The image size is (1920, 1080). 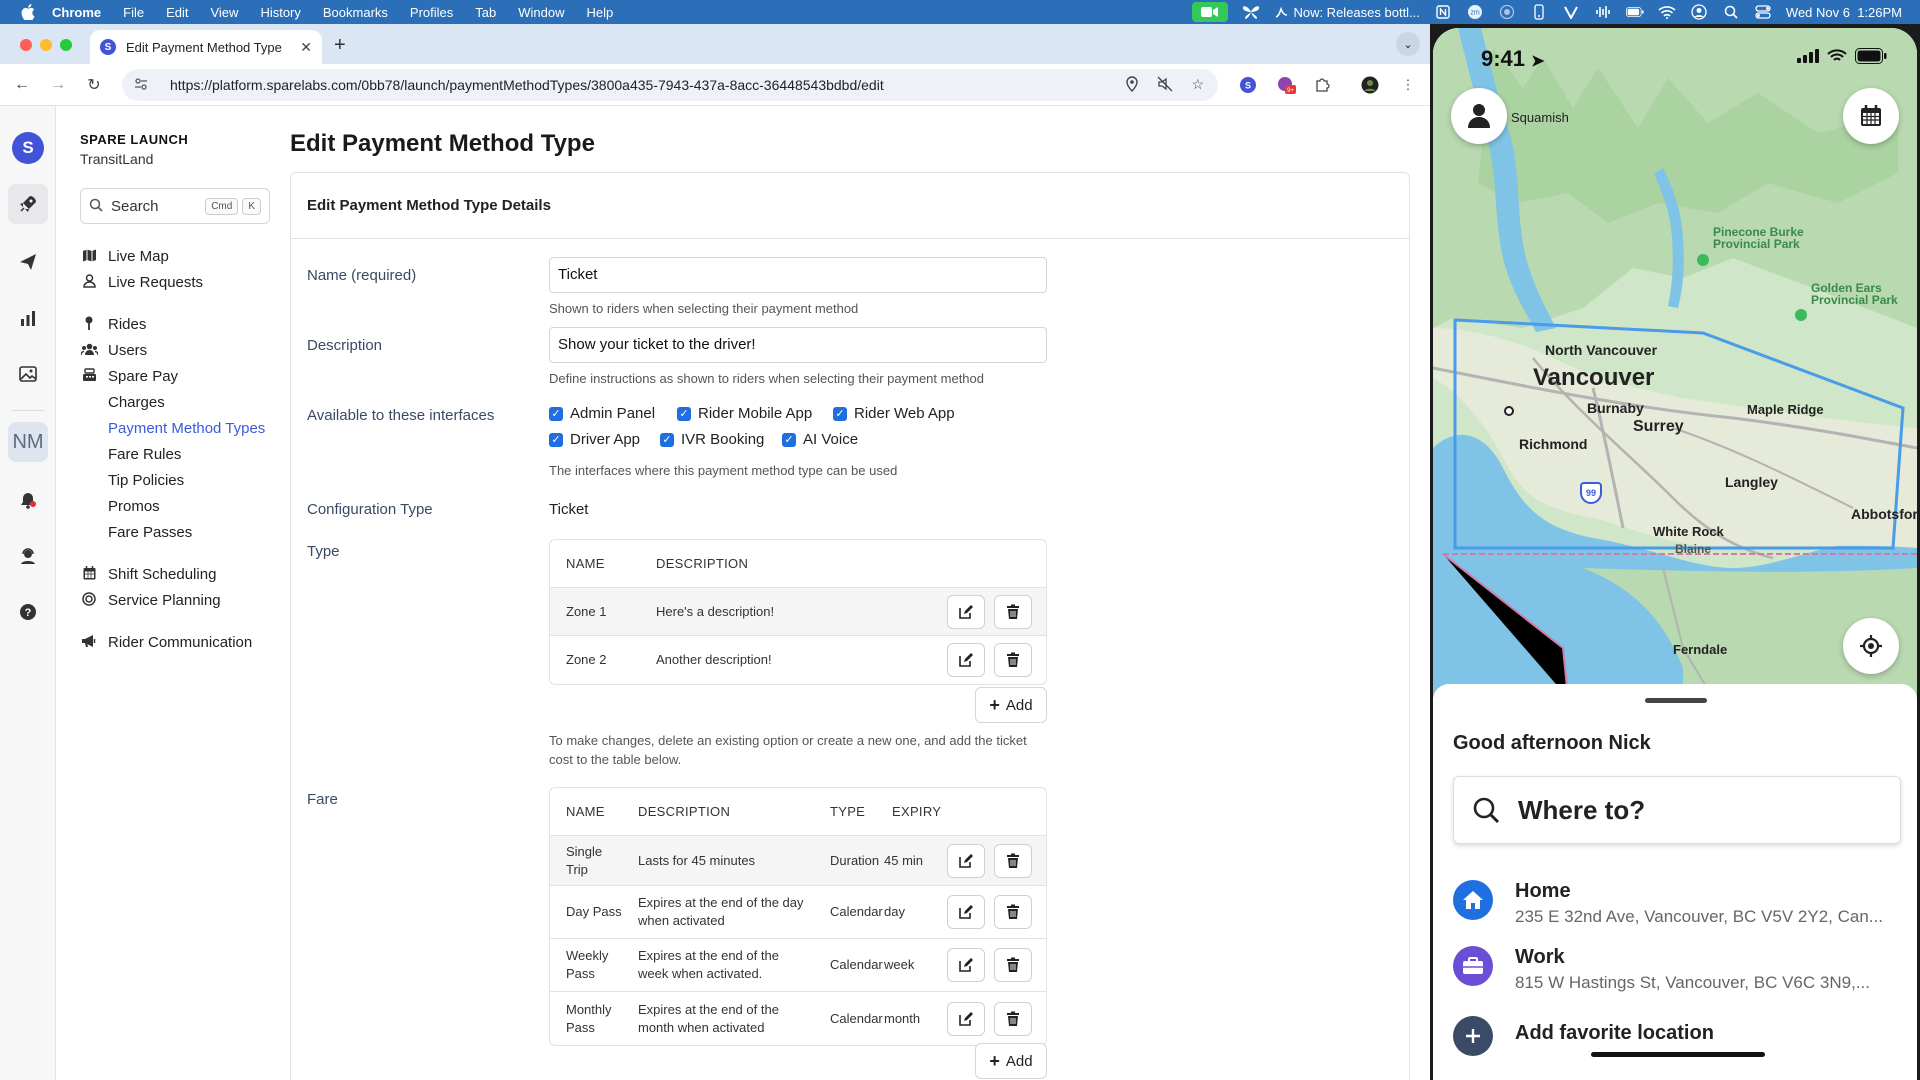 What do you see at coordinates (58, 85) in the screenshot?
I see `forward-arrow-icon: →` at bounding box center [58, 85].